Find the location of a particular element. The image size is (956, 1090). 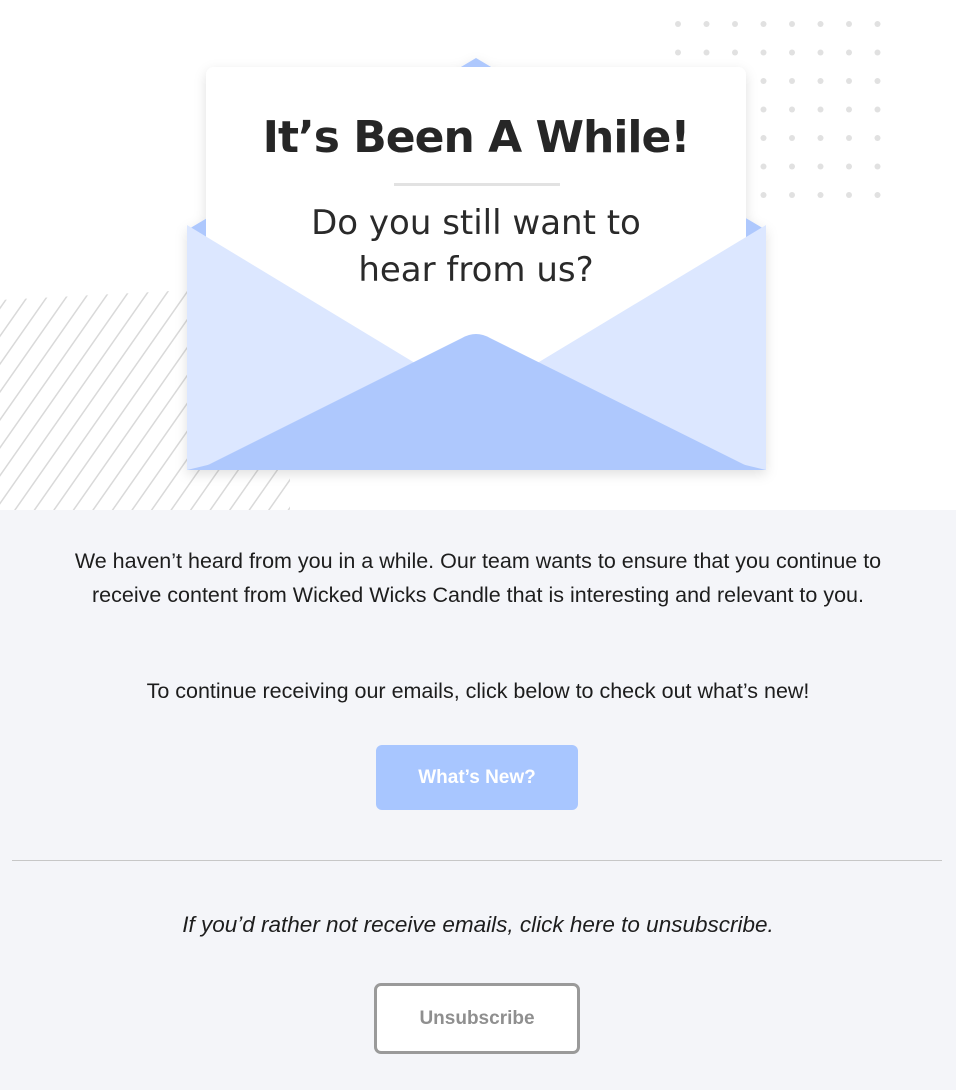

unsubscribe-button: Unsubscribe is located at coordinates (477, 1018).